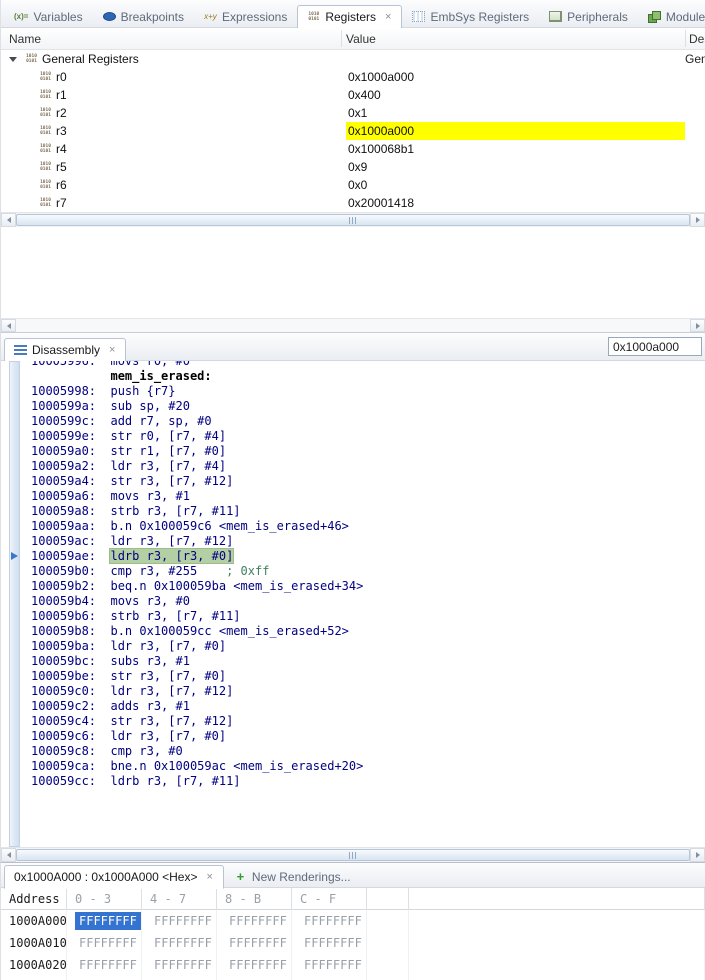  I want to click on disasm-line: 1000599c: add r7, sp, #0, so click(368, 421).